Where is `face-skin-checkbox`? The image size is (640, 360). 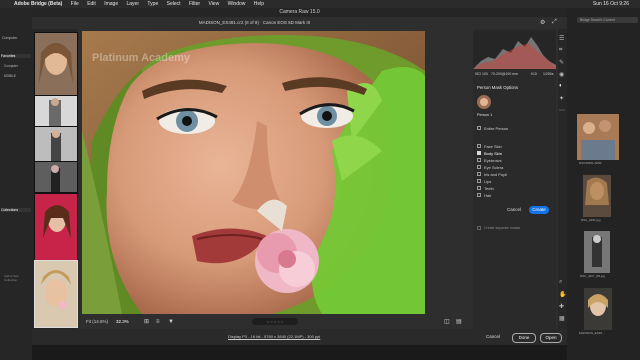
face-skin-checkbox is located at coordinates (479, 146).